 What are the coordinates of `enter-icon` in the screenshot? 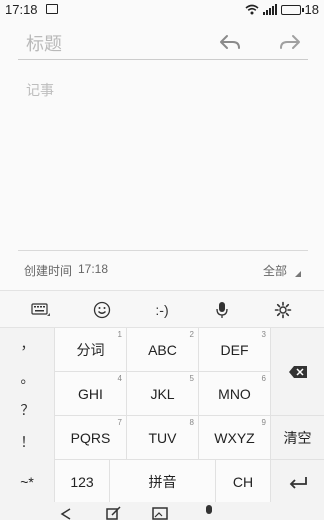 It's located at (298, 482).